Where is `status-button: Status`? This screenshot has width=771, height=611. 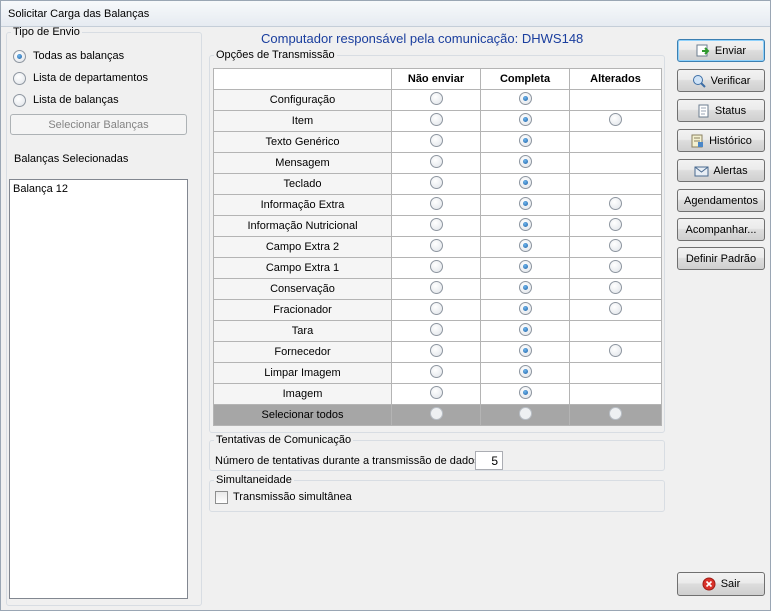 status-button: Status is located at coordinates (721, 110).